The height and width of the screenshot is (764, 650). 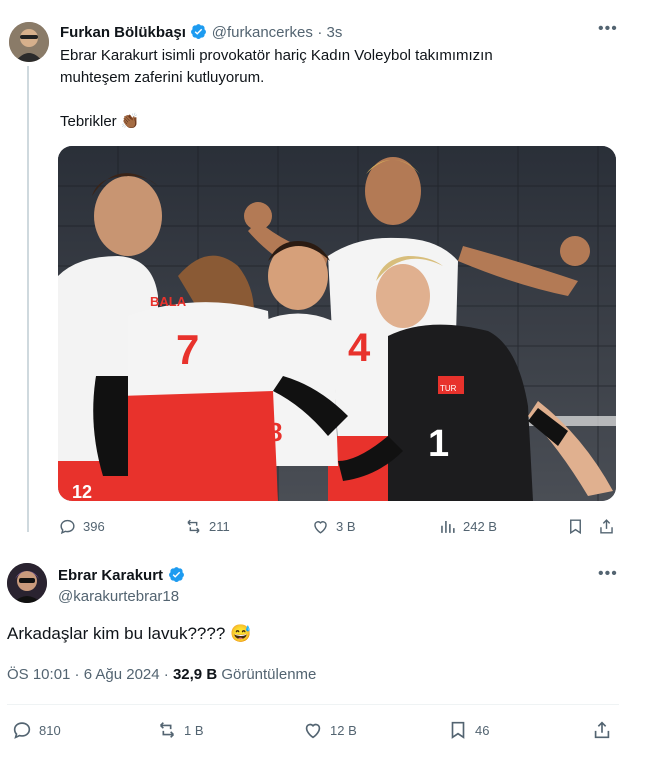 What do you see at coordinates (162, 77) in the screenshot?
I see `tweet-text-line: muhteşem zaferini kutluyorum.` at bounding box center [162, 77].